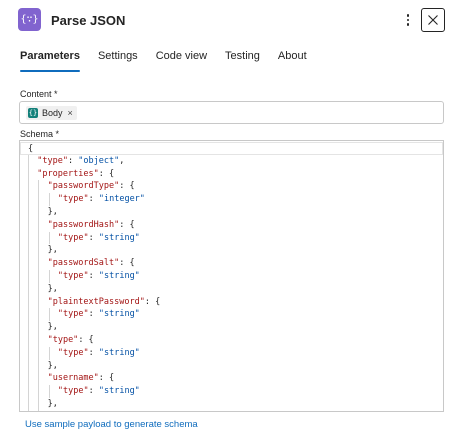 This screenshot has width=452, height=448. What do you see at coordinates (408, 20) in the screenshot?
I see `more-options-button` at bounding box center [408, 20].